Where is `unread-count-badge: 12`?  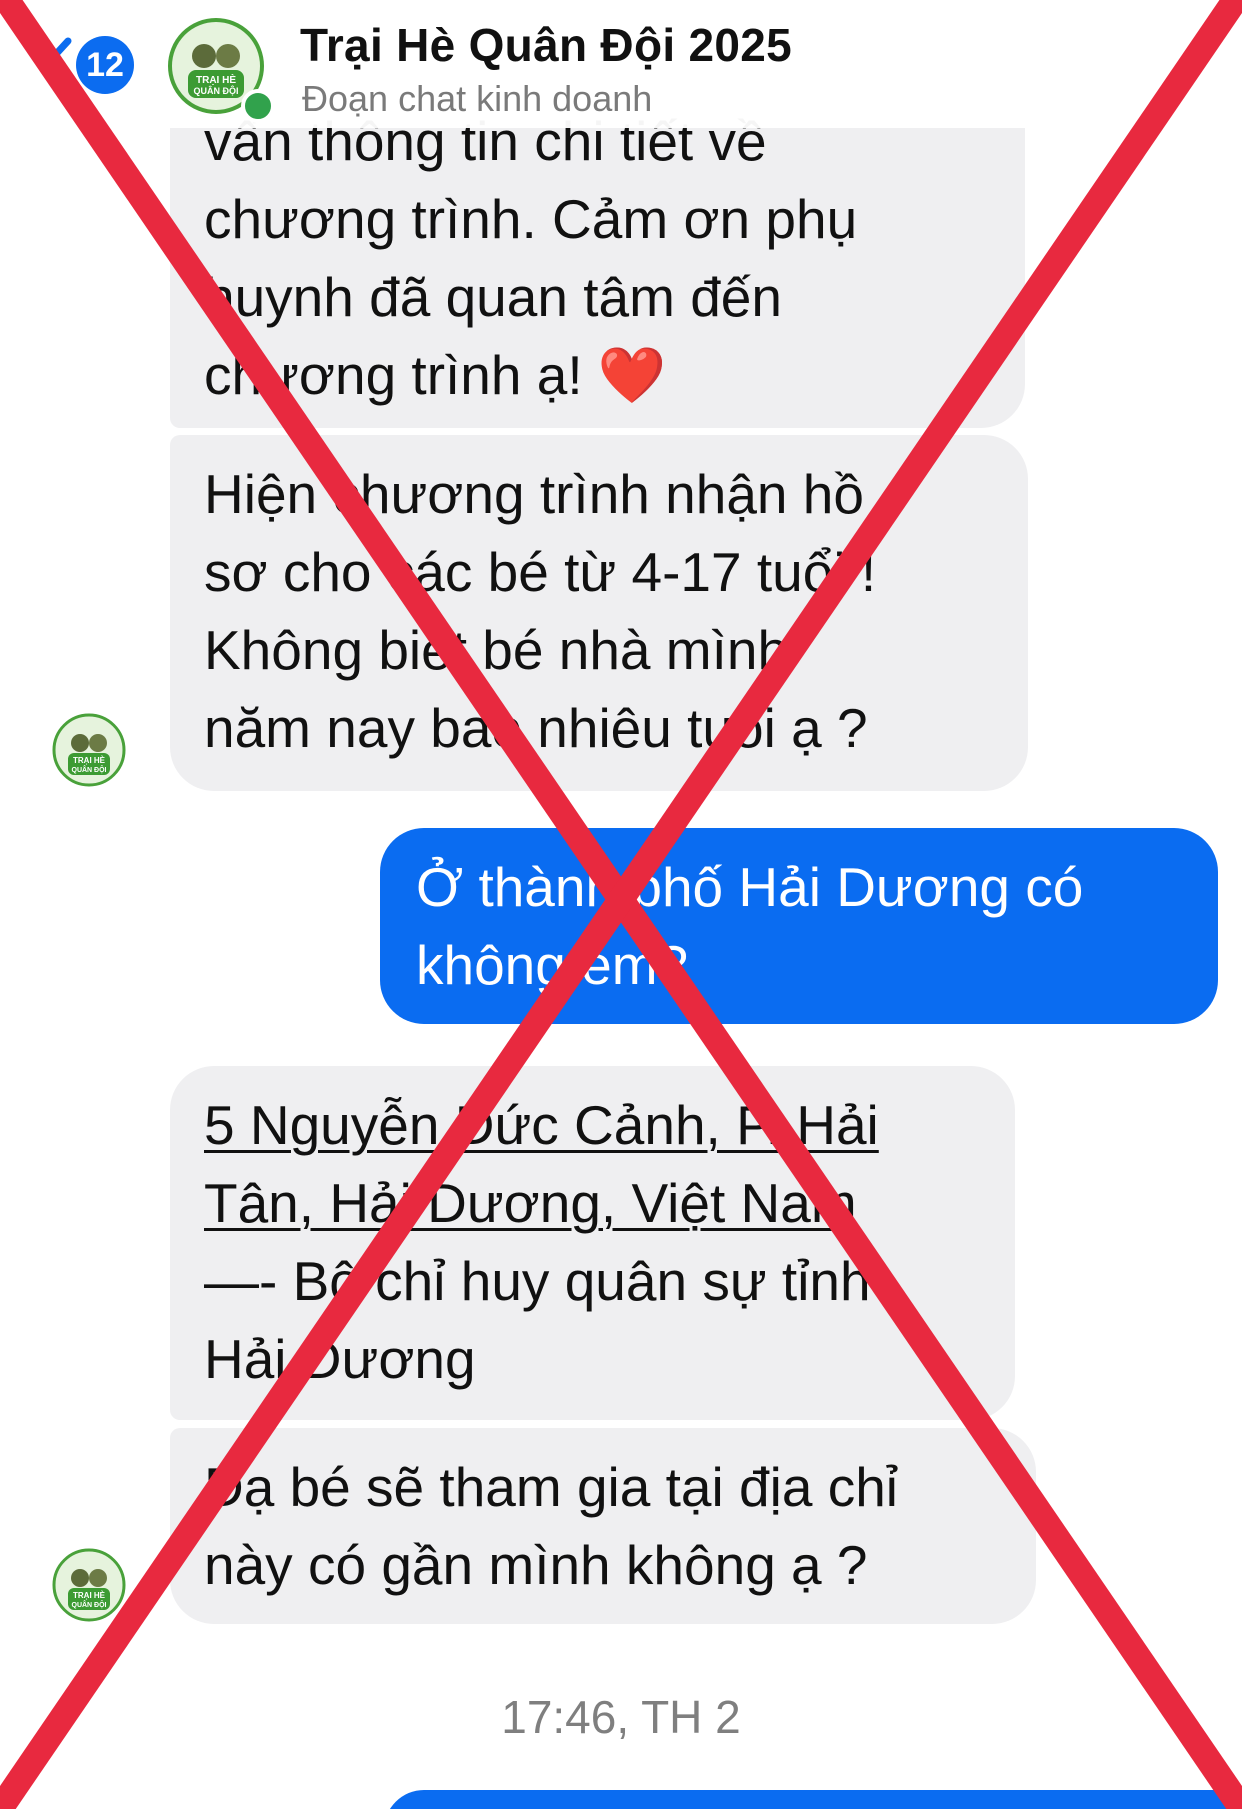 unread-count-badge: 12 is located at coordinates (105, 65).